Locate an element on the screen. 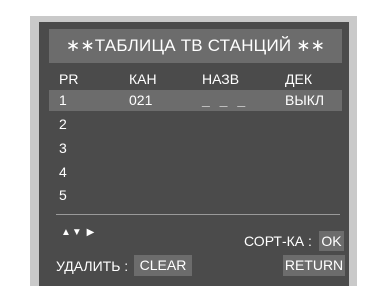  table-row: 5 is located at coordinates (195, 195).